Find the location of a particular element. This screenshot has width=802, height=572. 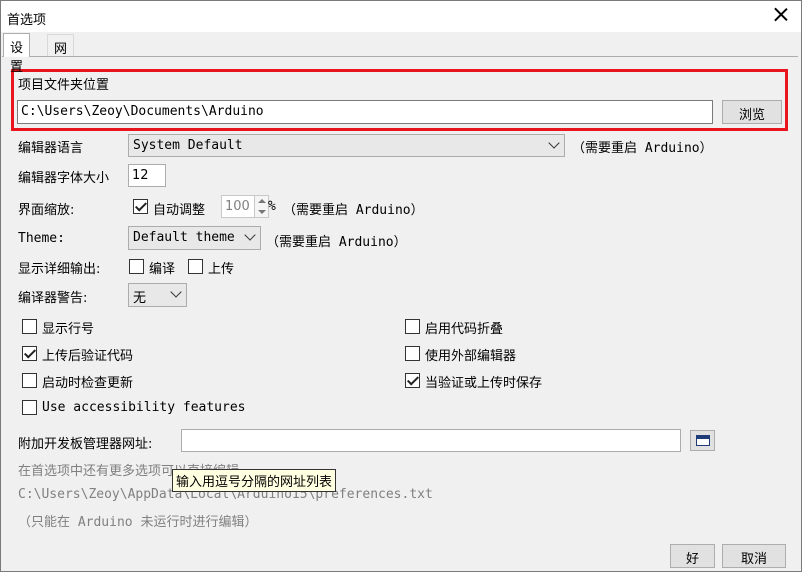

sketchbook-label: 项目文件夹位置 is located at coordinates (64, 85).